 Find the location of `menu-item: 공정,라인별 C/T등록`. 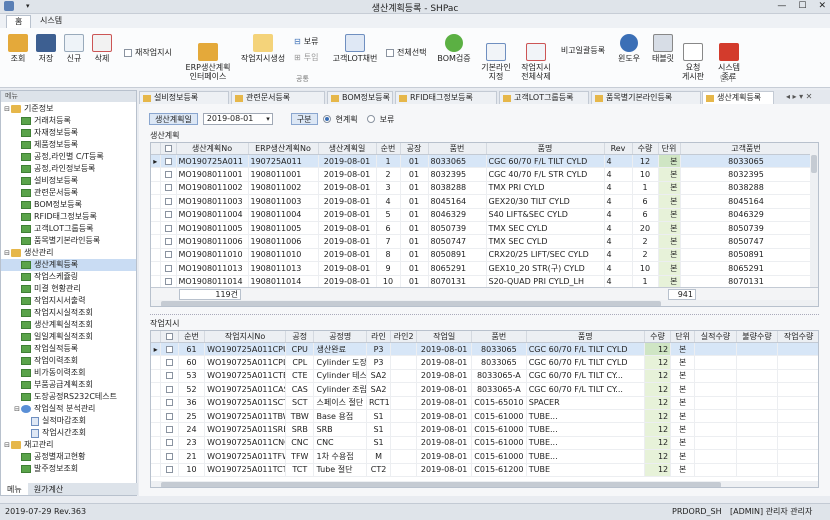

menu-item: 공정,라인별 C/T등록 is located at coordinates (68, 157).